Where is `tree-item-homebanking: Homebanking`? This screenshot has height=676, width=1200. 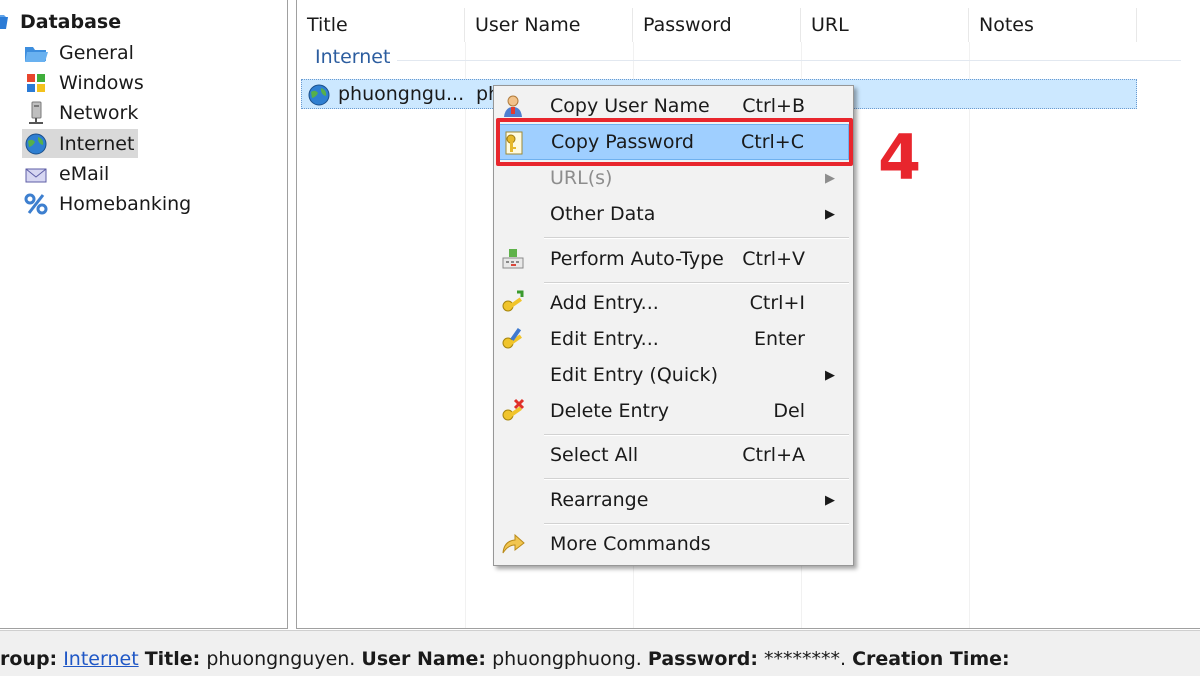
tree-item-homebanking: Homebanking is located at coordinates (108, 203).